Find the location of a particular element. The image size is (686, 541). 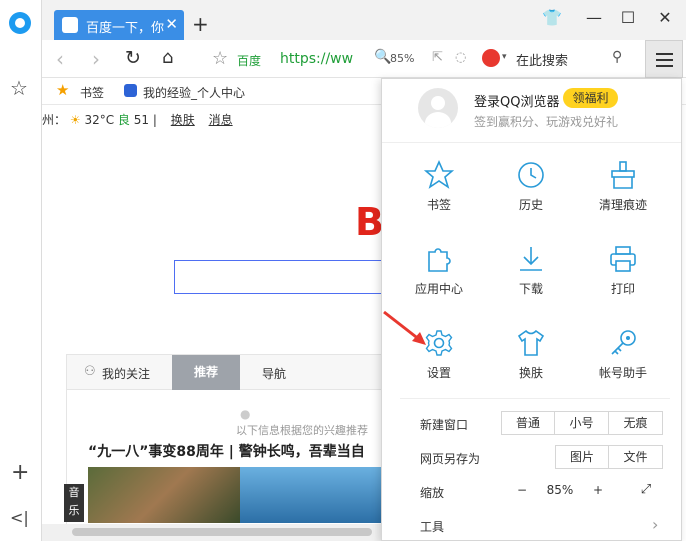

search-input: 在此搜索 is located at coordinates (542, 59).